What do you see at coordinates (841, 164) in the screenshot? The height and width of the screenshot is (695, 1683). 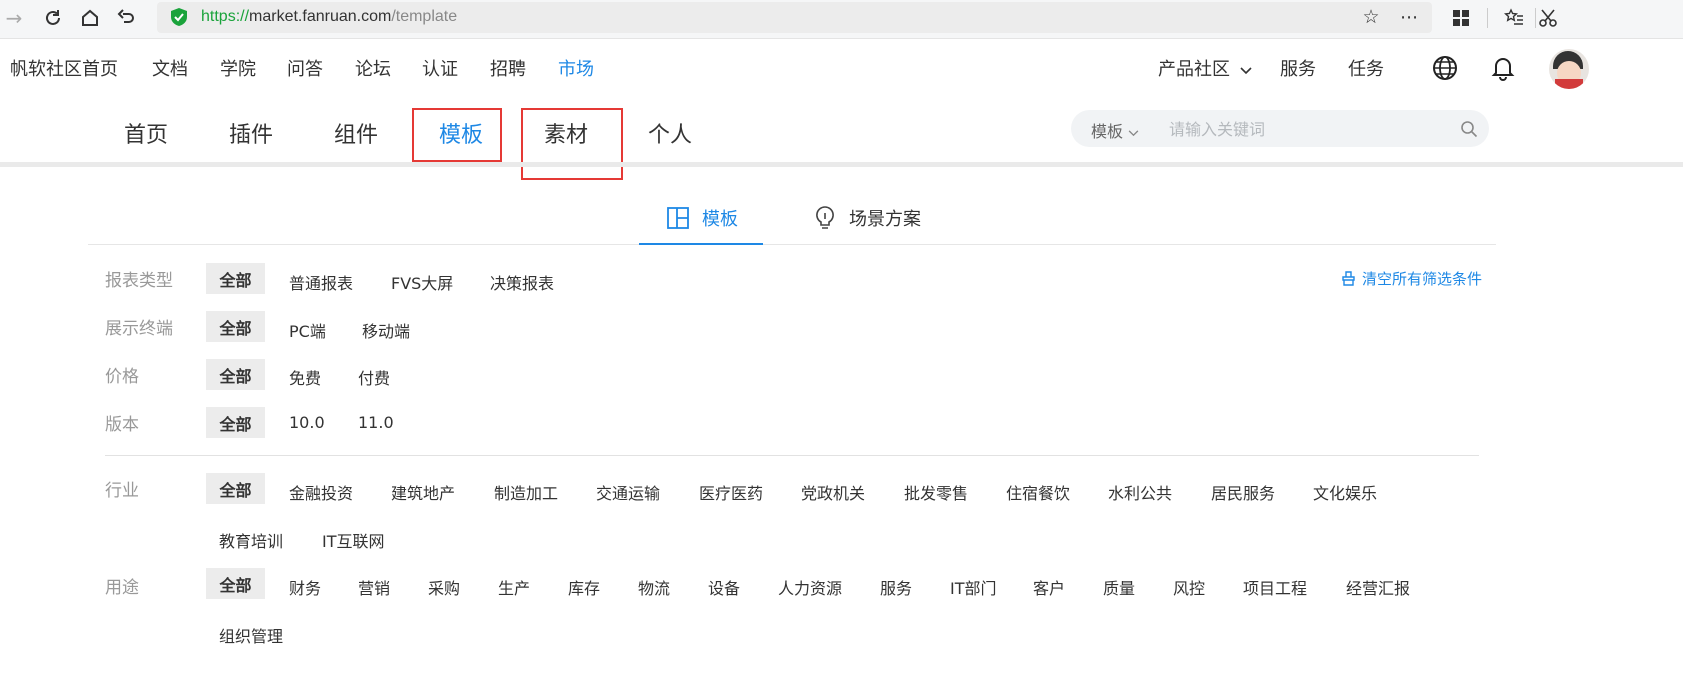 I see `header-separator` at bounding box center [841, 164].